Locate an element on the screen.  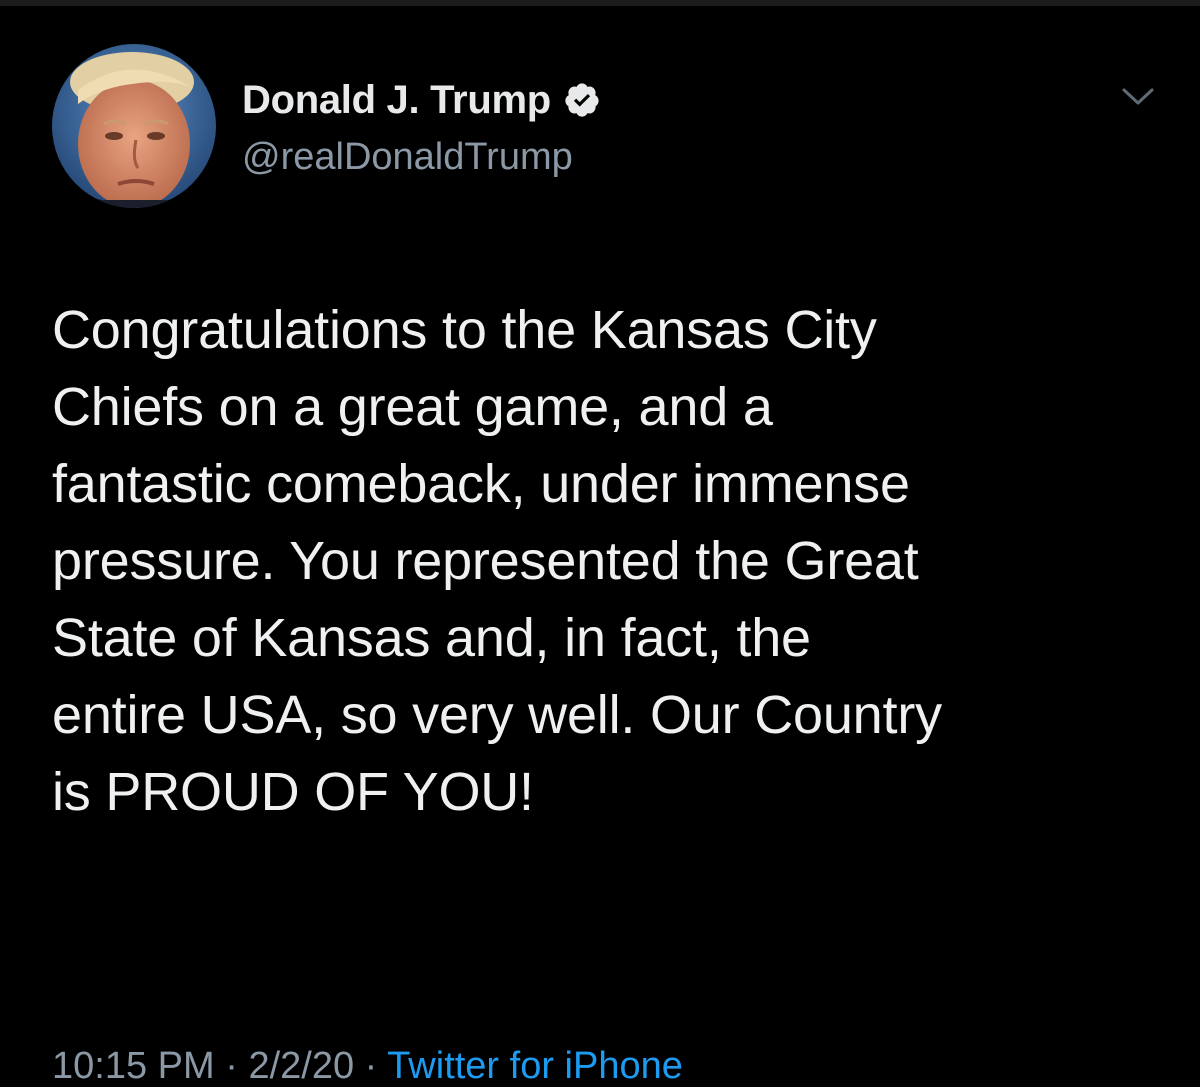
tweet-text-line: Congratulations to the Kansas City is located at coordinates (464, 330).